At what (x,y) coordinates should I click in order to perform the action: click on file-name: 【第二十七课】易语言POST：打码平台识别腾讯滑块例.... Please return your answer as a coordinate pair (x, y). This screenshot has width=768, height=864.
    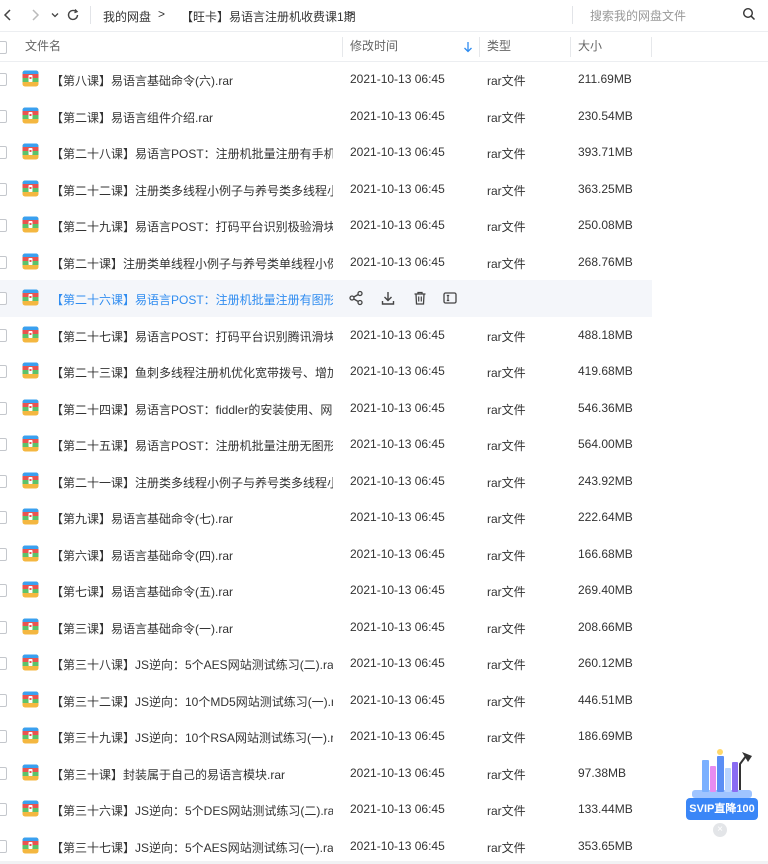
    Looking at the image, I should click on (192, 336).